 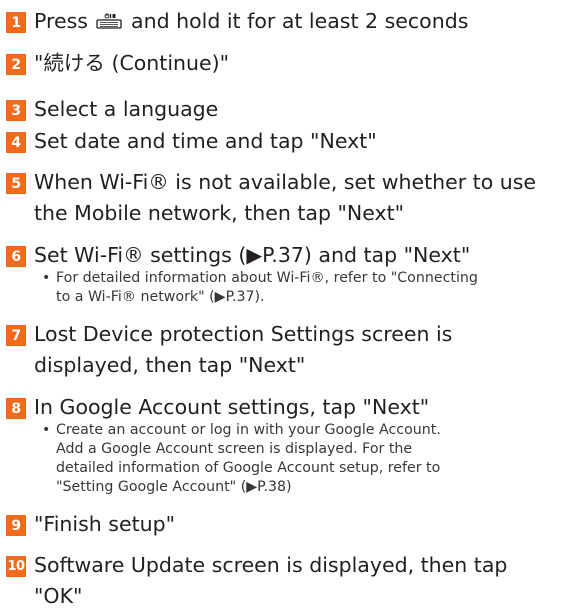 I want to click on step-title: Select a language, so click(x=126, y=109).